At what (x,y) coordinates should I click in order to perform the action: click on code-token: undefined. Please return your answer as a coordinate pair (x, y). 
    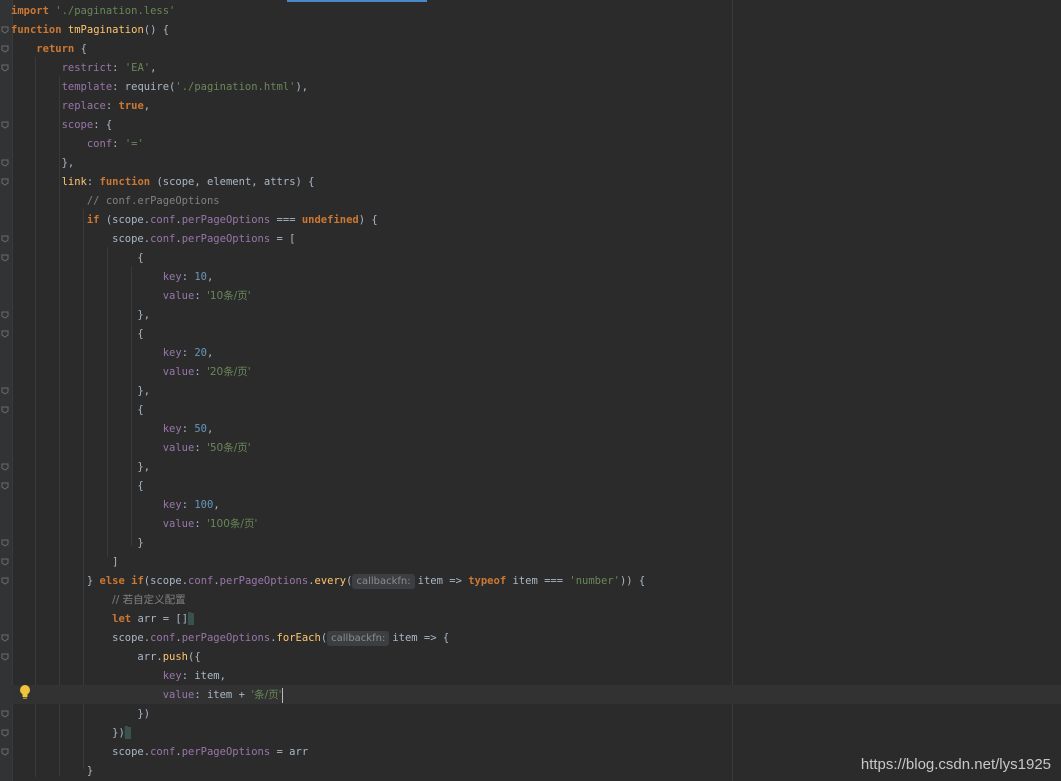
    Looking at the image, I should click on (330, 220).